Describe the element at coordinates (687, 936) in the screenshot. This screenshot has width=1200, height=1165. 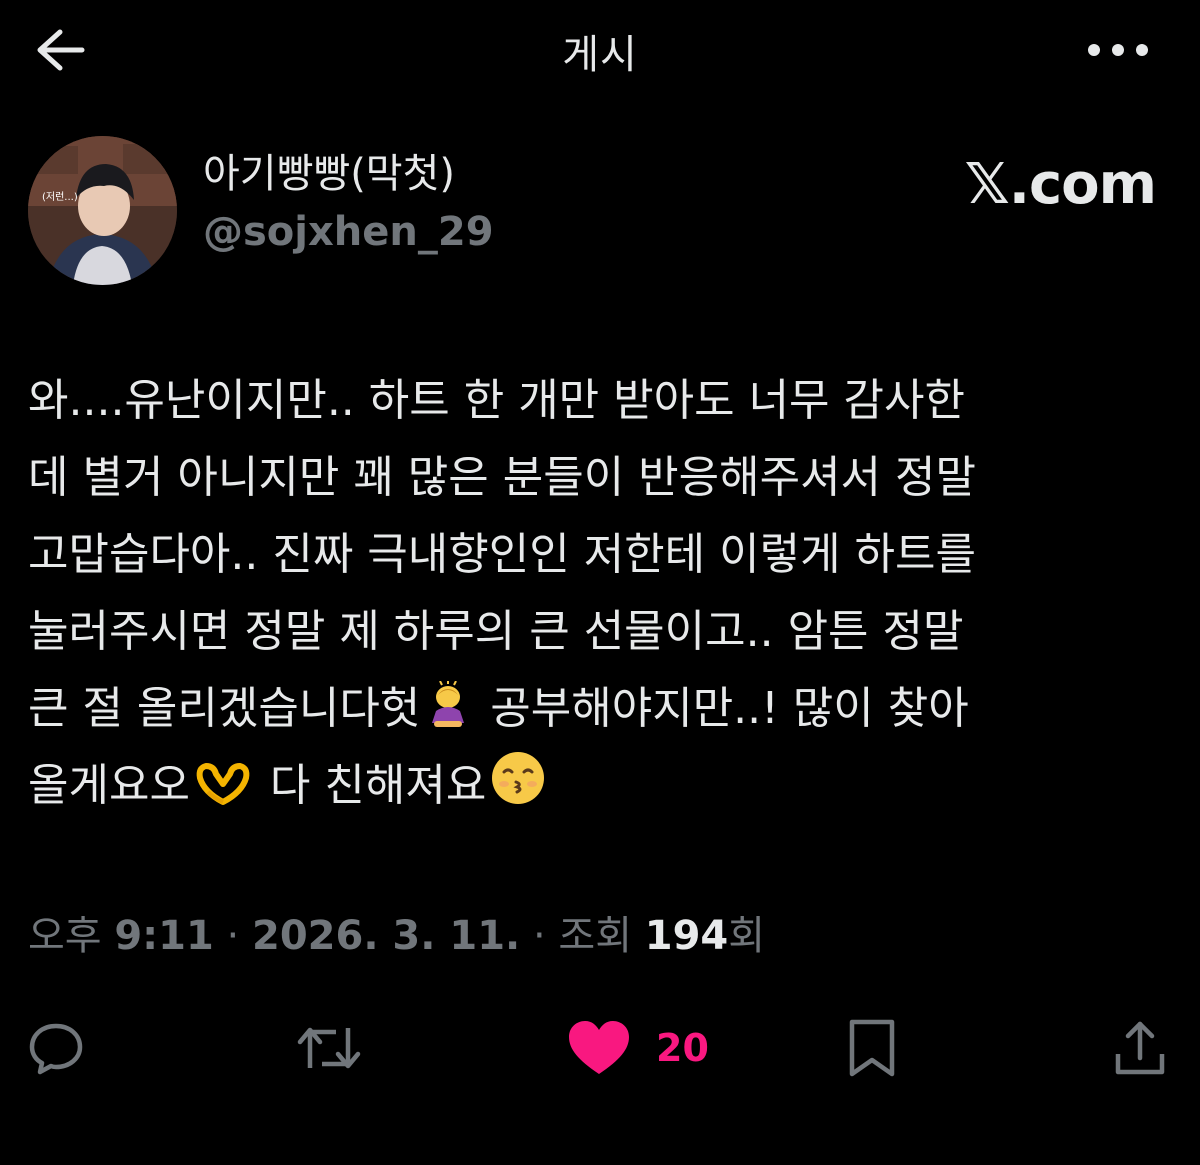
I see `views-count: 194` at that location.